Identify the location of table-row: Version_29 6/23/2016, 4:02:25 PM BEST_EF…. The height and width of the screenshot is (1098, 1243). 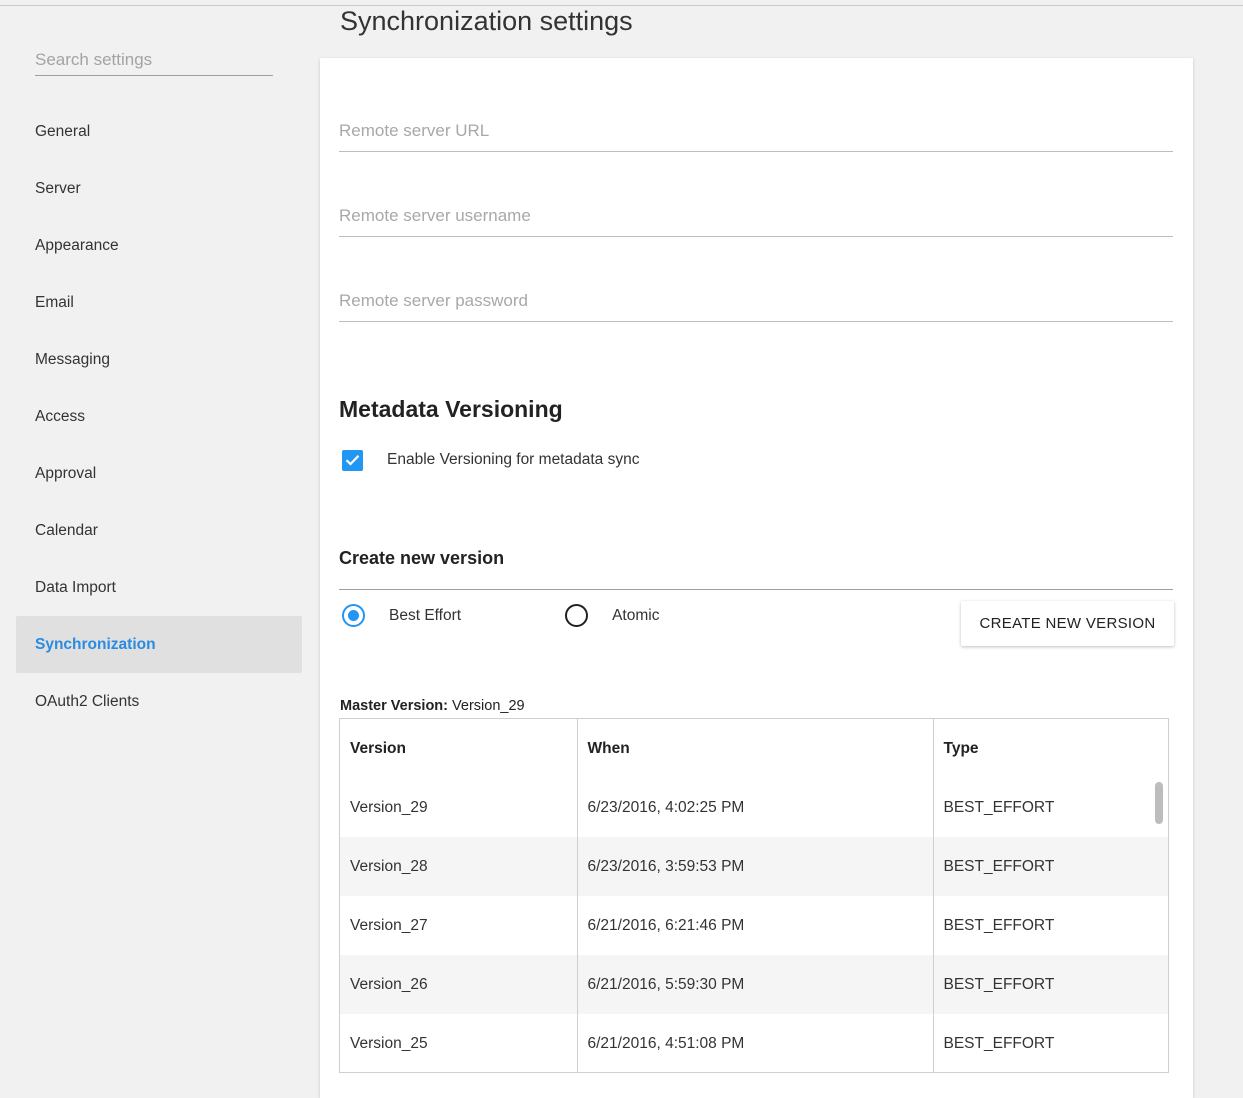
(754, 807).